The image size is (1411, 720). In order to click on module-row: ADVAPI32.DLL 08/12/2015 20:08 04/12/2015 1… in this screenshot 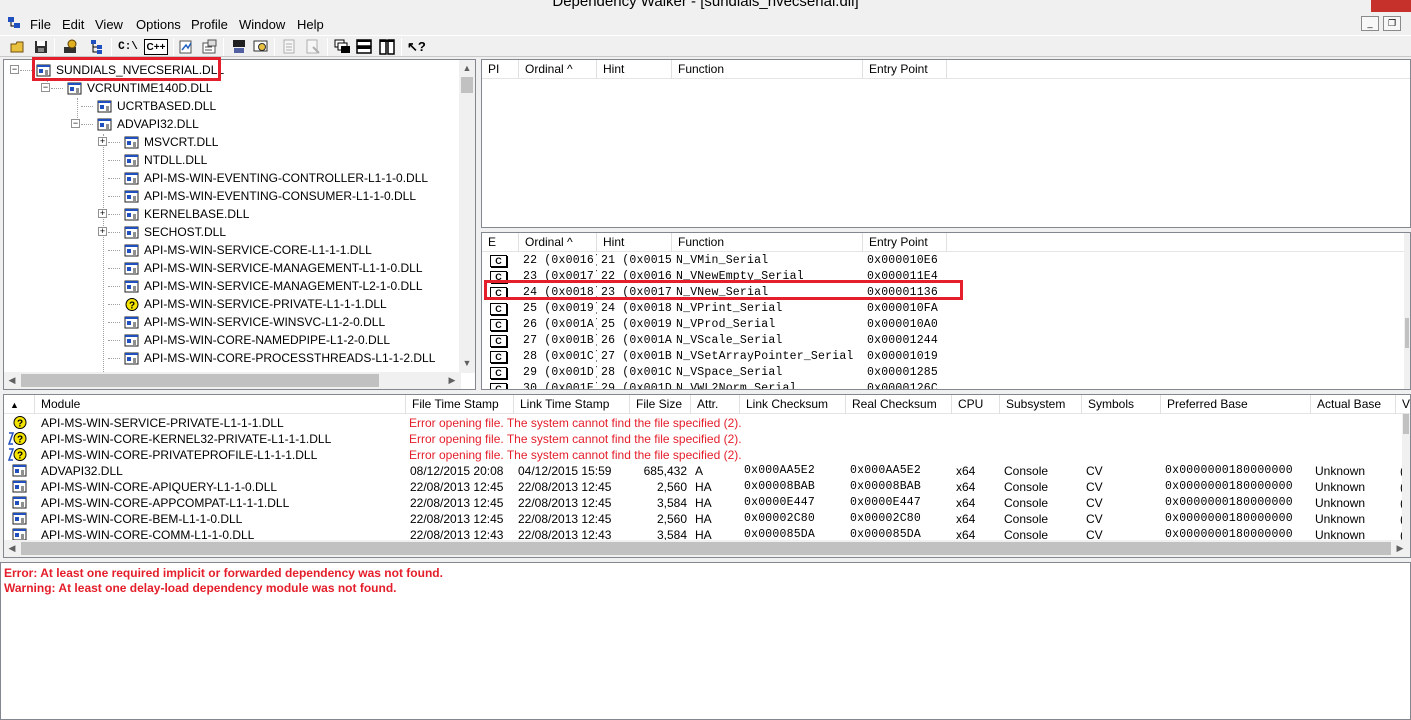, I will do `click(704, 471)`.